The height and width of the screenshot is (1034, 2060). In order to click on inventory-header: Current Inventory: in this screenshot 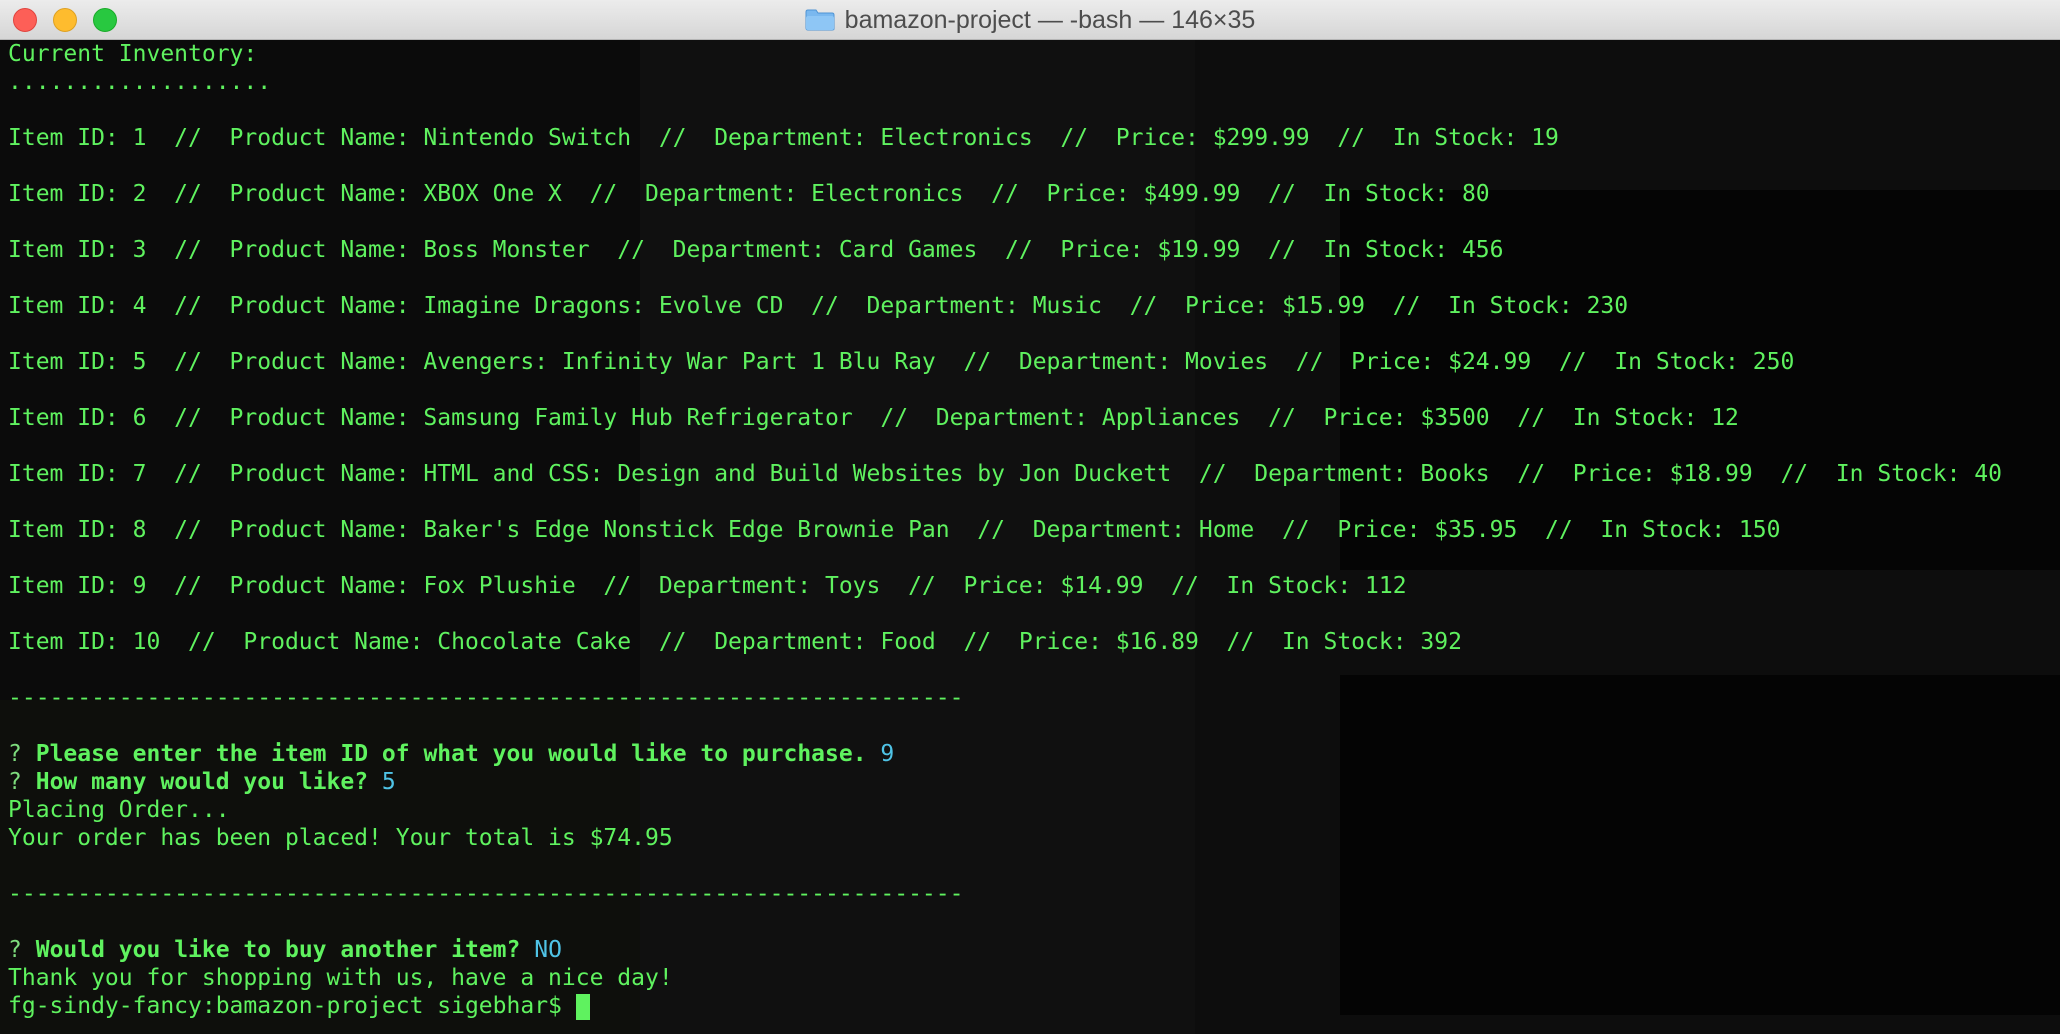, I will do `click(133, 54)`.